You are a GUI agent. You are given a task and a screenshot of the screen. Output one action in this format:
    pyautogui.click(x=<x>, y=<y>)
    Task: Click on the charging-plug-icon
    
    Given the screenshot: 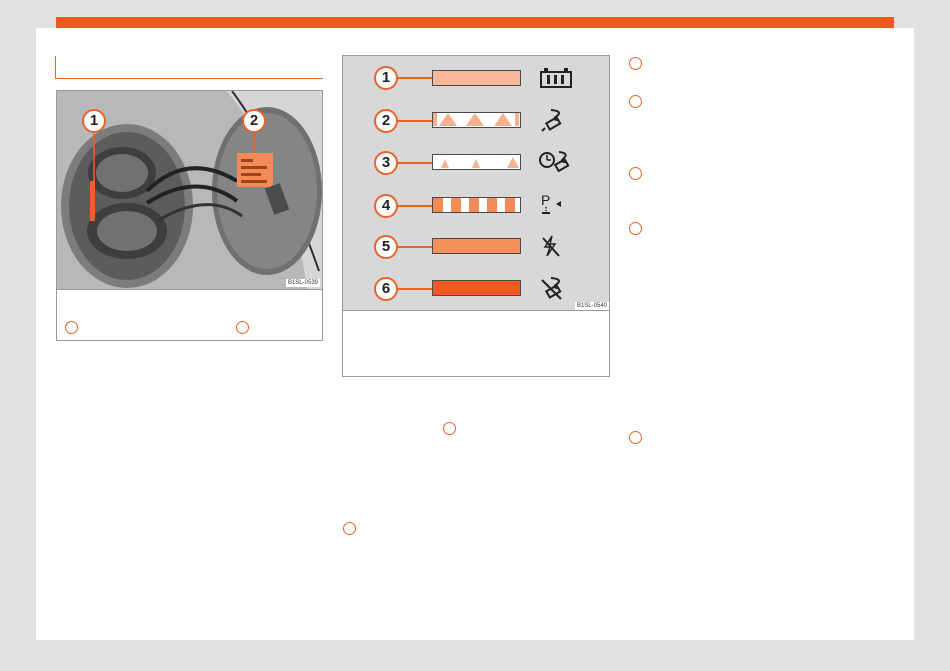 What is the action you would take?
    pyautogui.click(x=551, y=120)
    